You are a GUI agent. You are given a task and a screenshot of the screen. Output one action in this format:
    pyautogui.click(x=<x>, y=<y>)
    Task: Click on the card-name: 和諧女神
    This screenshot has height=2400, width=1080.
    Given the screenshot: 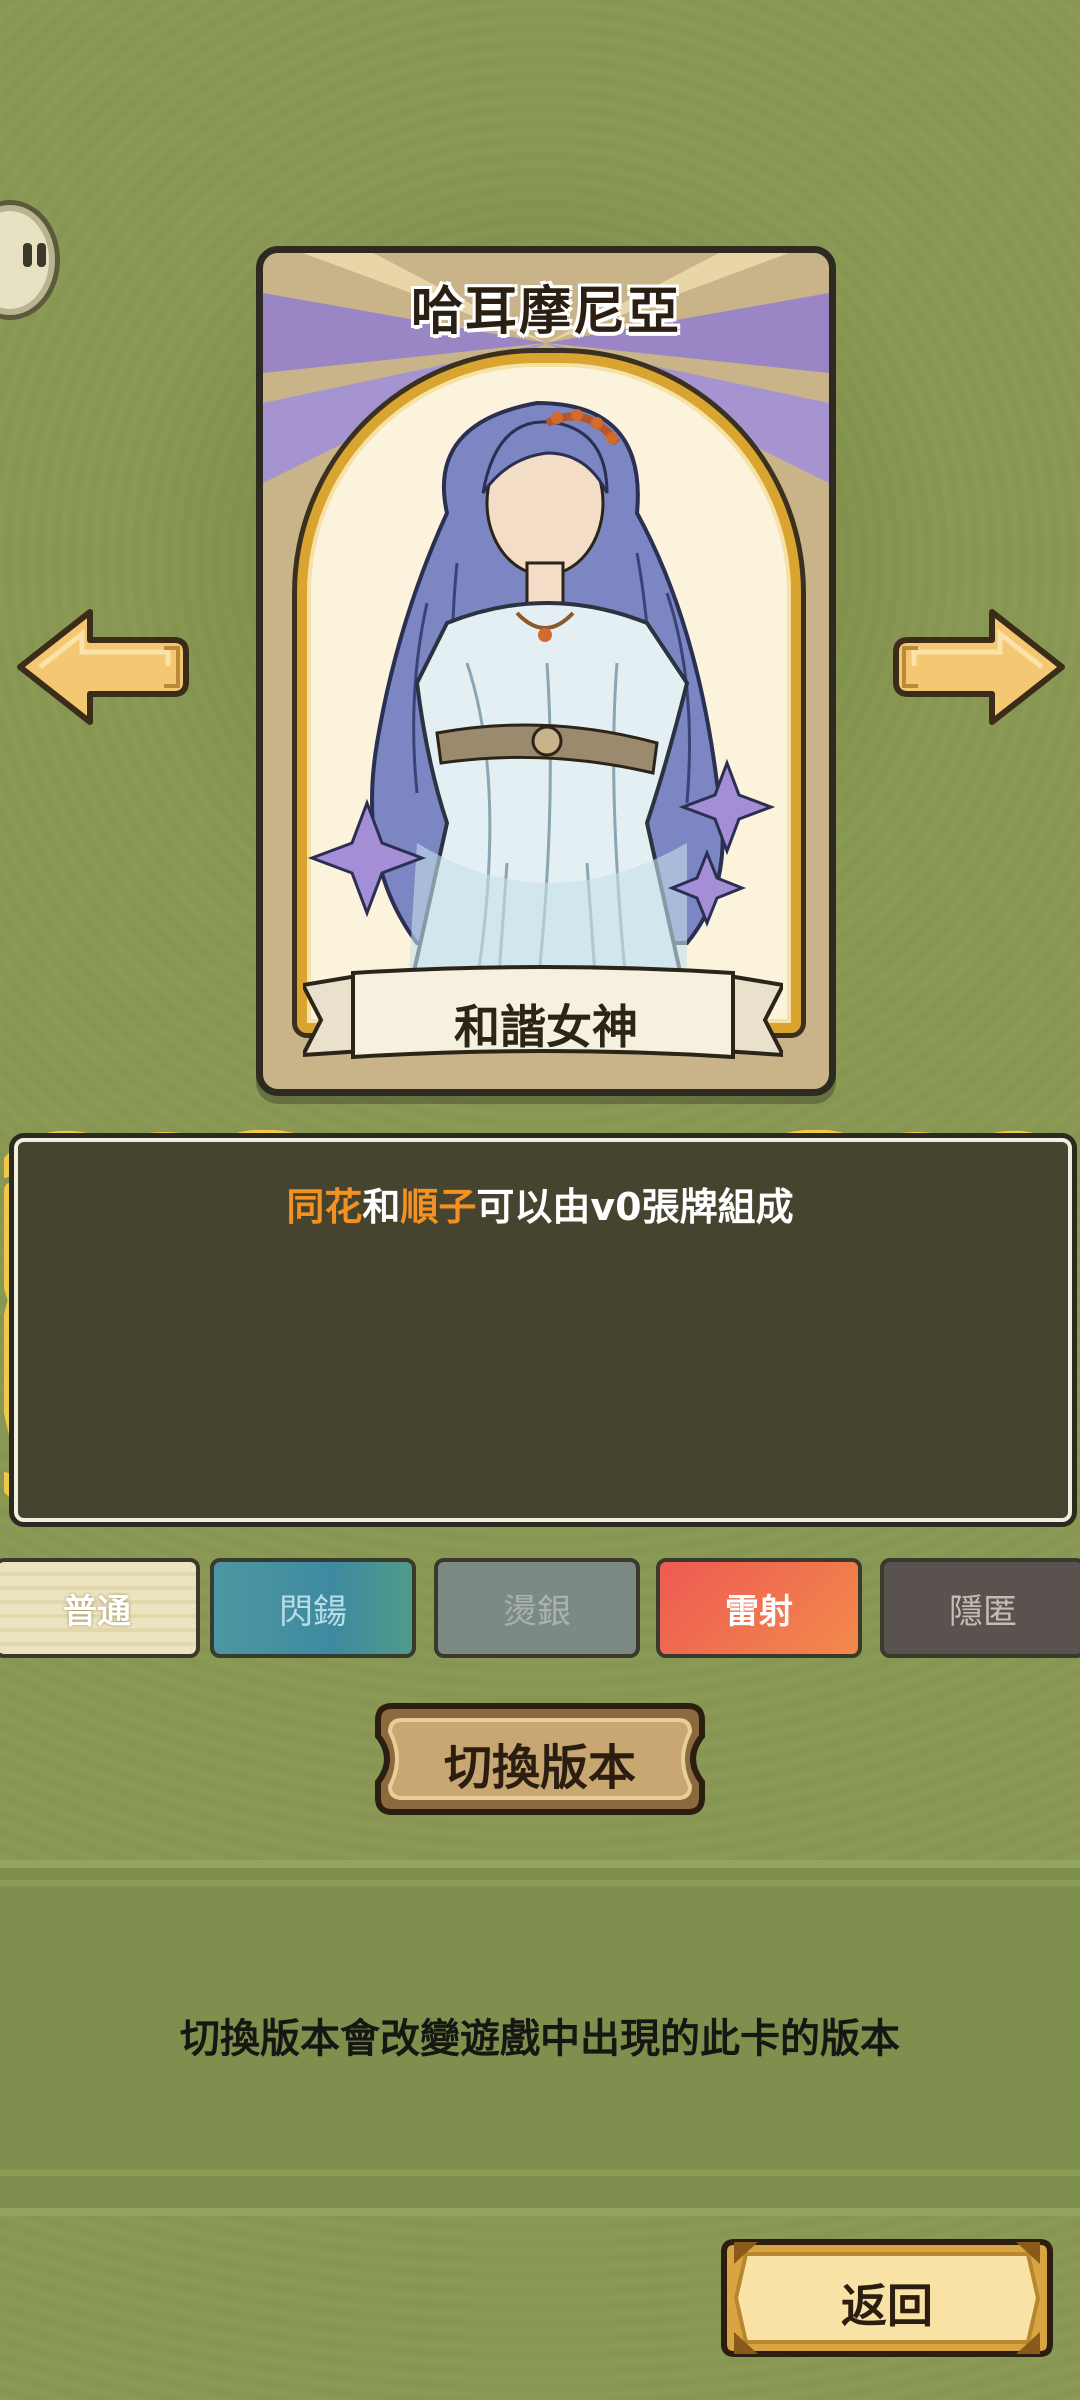 What is the action you would take?
    pyautogui.click(x=546, y=1027)
    